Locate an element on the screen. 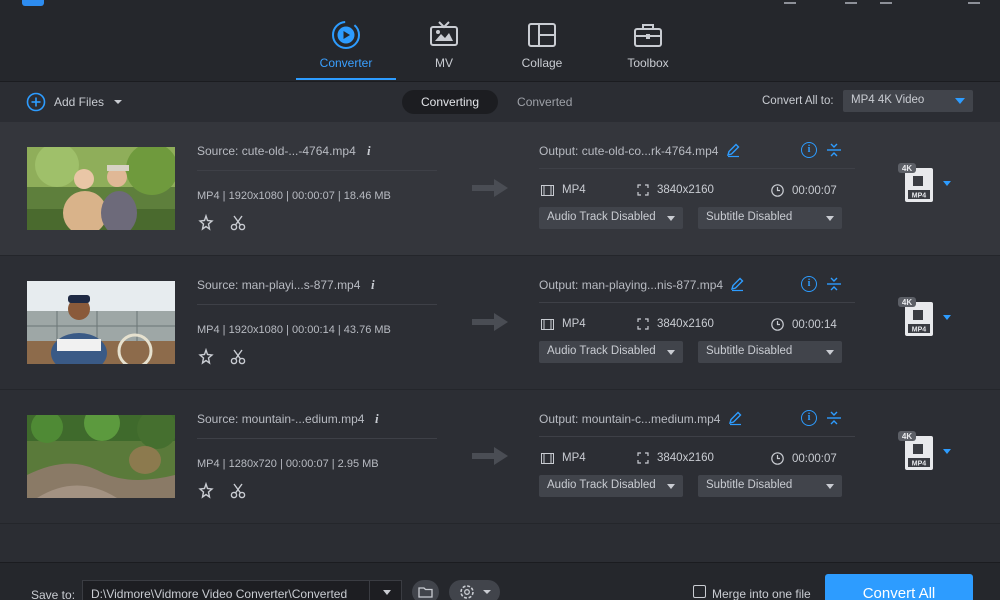 The height and width of the screenshot is (600, 1000). converter-icon is located at coordinates (346, 35).